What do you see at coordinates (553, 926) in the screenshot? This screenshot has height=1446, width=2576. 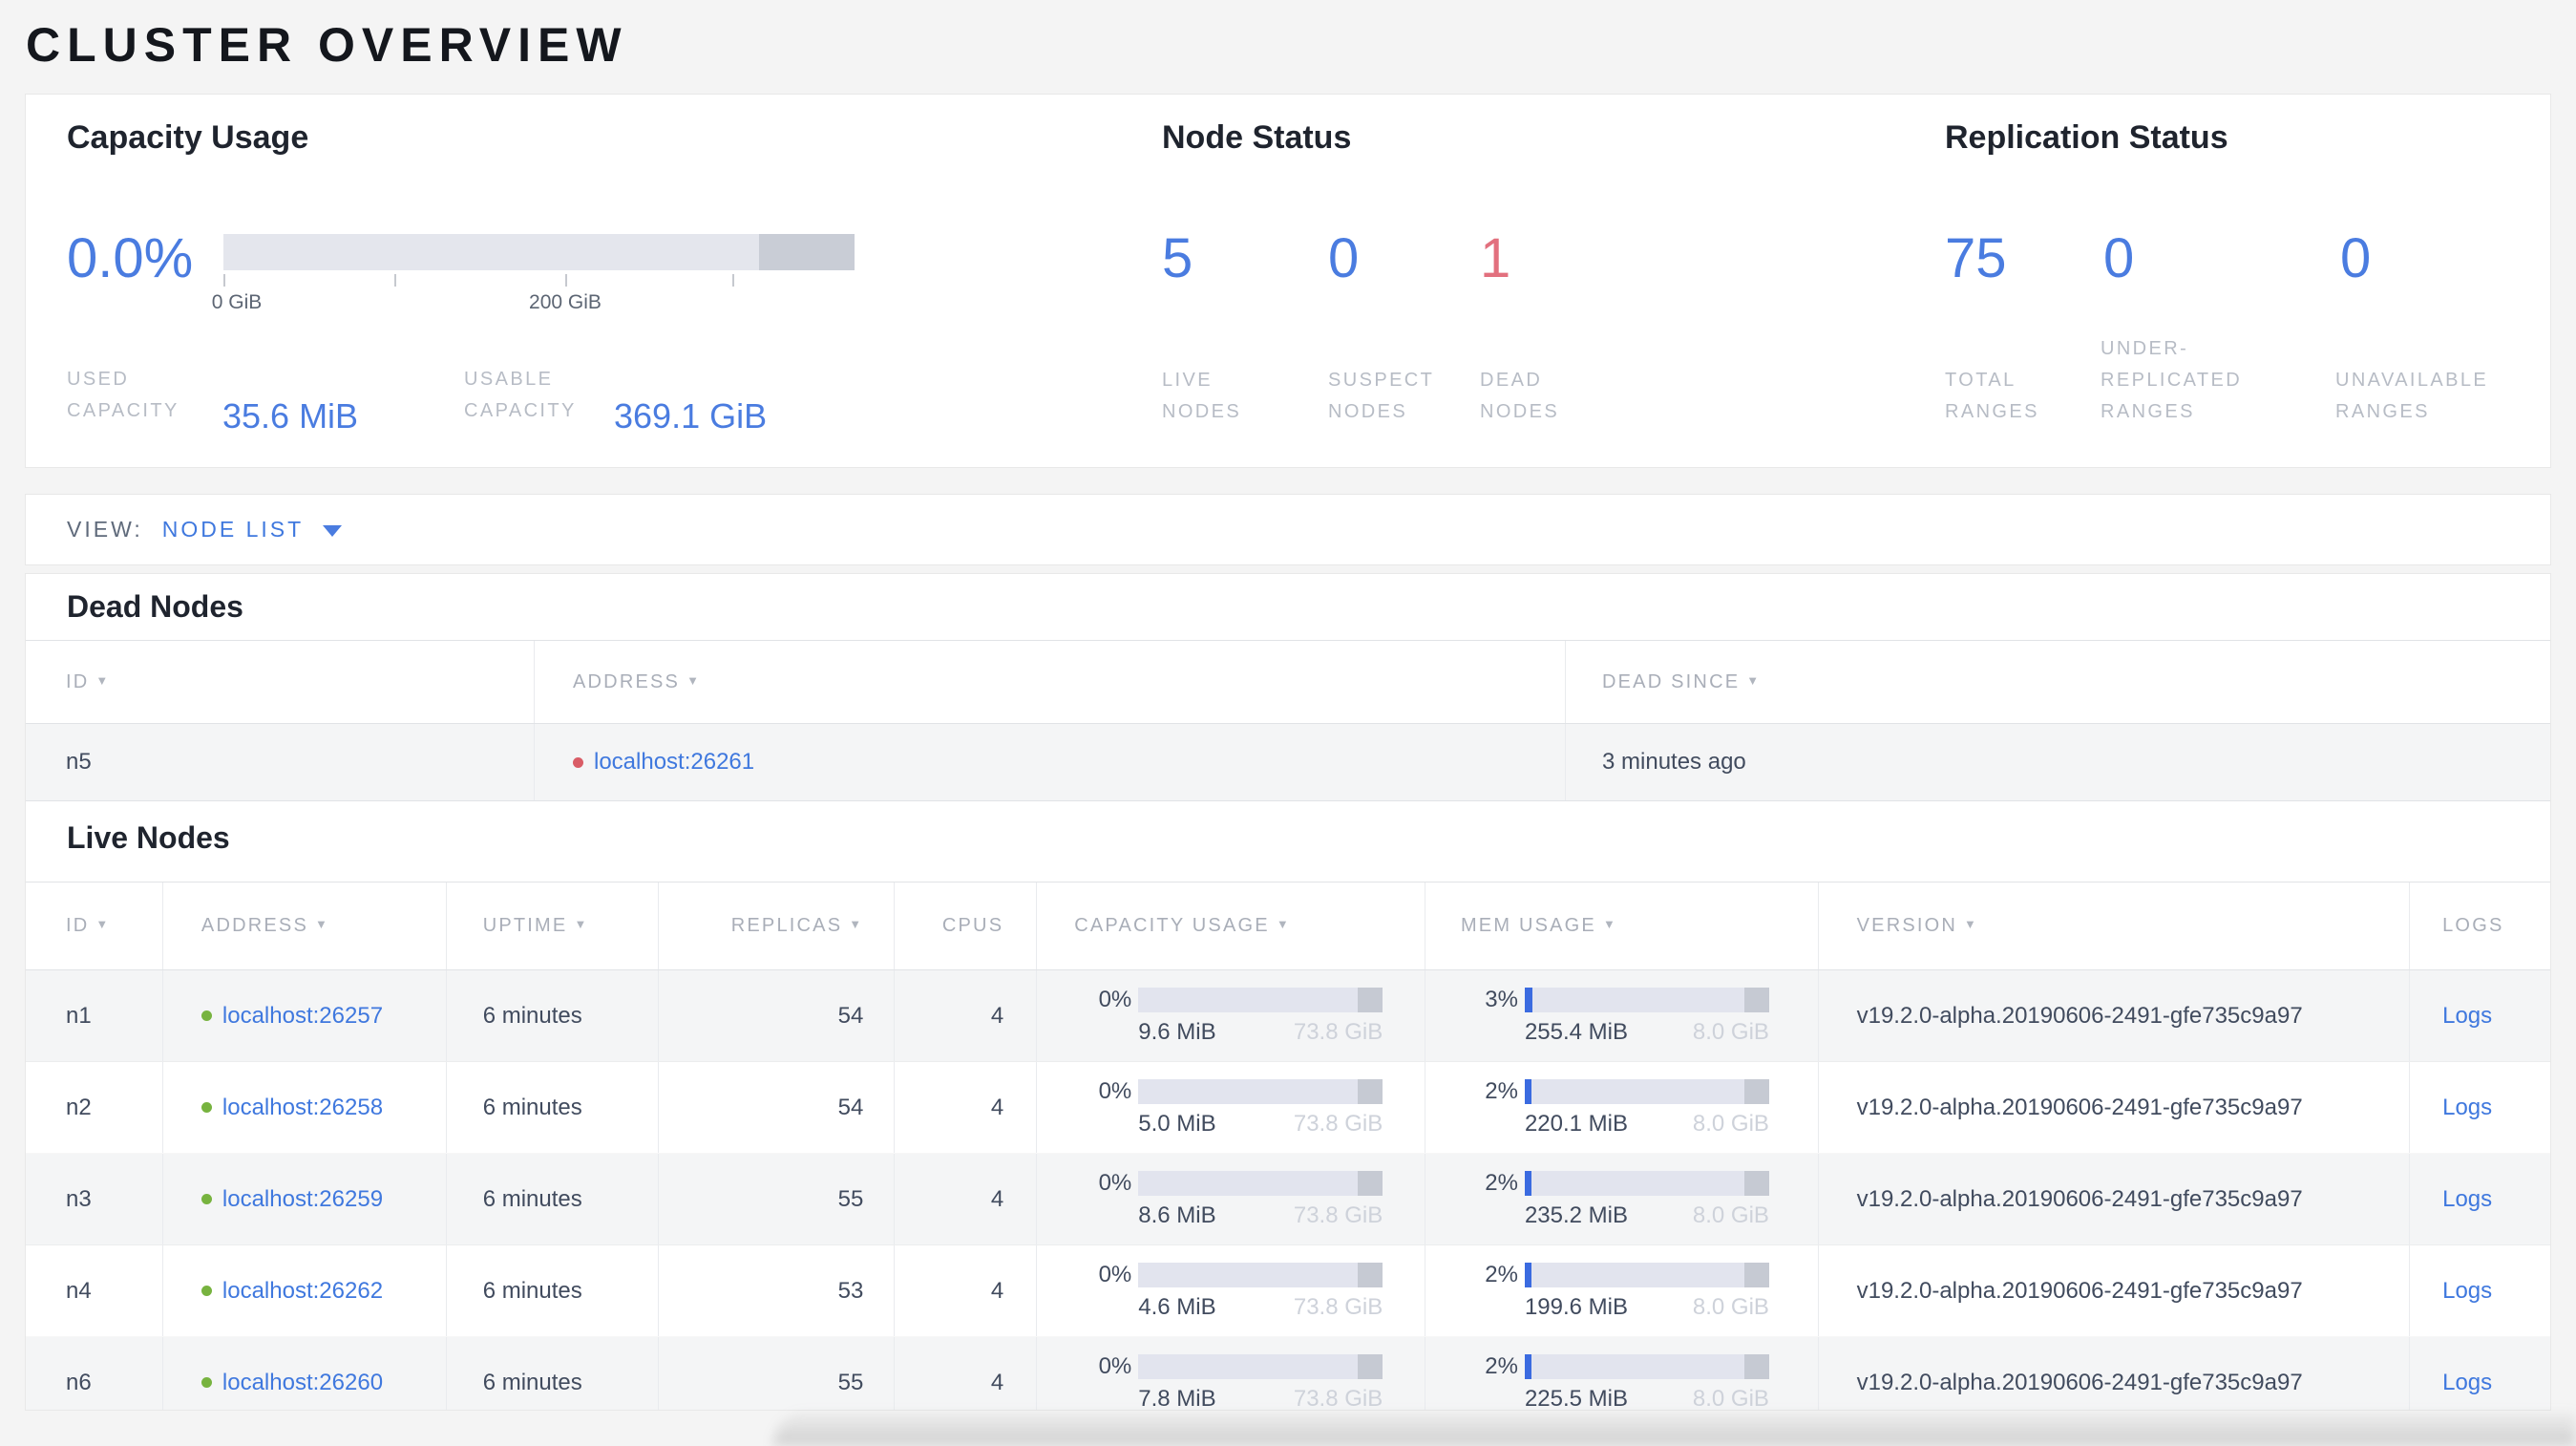 I see `header-uptime: UPTIME ▼` at bounding box center [553, 926].